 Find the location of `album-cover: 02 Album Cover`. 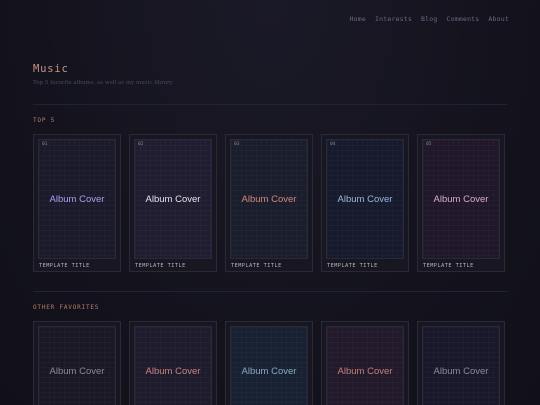

album-cover: 02 Album Cover is located at coordinates (173, 199).